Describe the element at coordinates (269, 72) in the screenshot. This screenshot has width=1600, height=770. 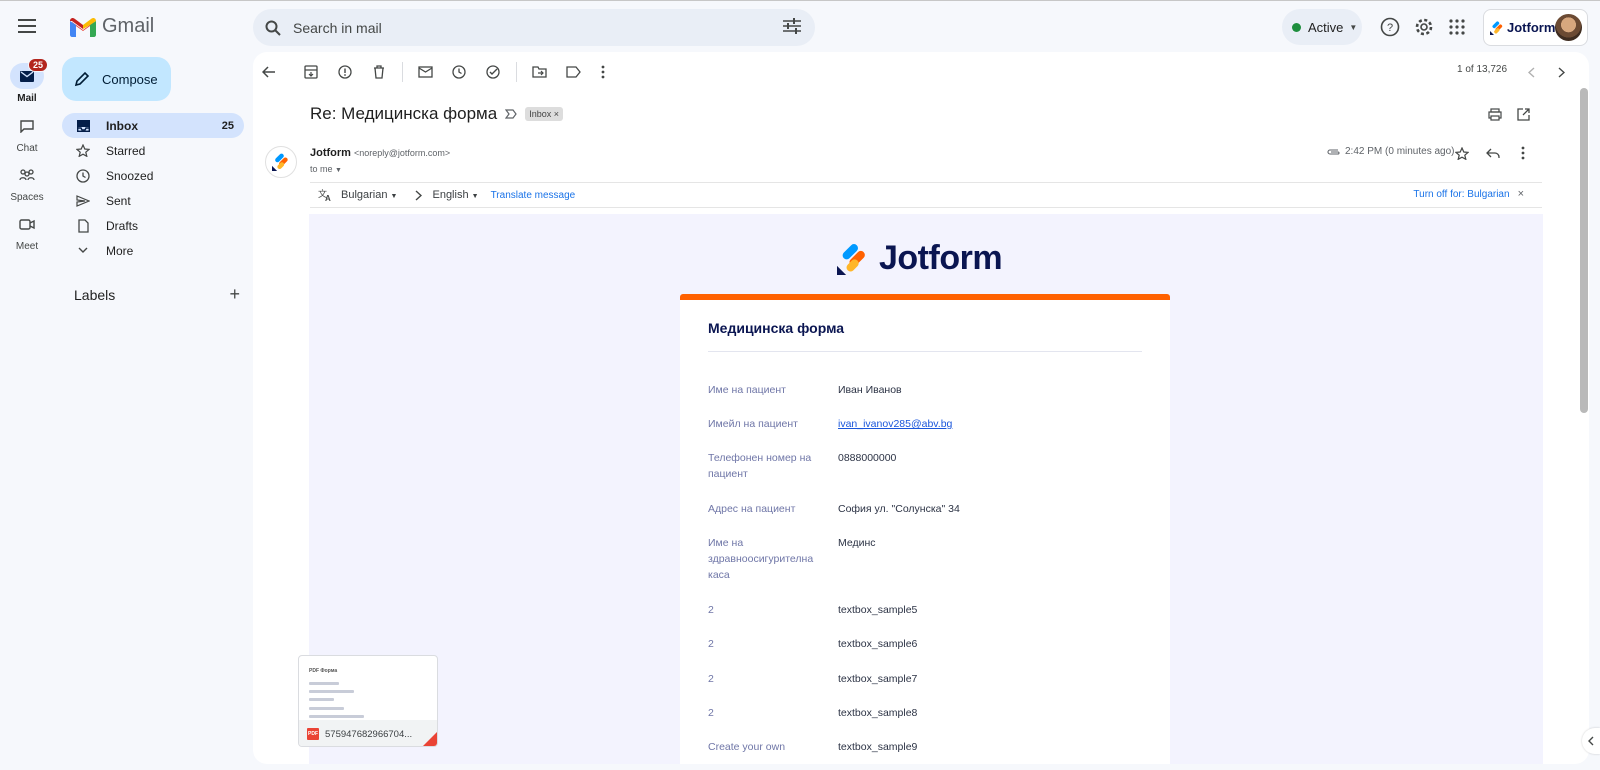
I see `back-arrow-icon` at that location.